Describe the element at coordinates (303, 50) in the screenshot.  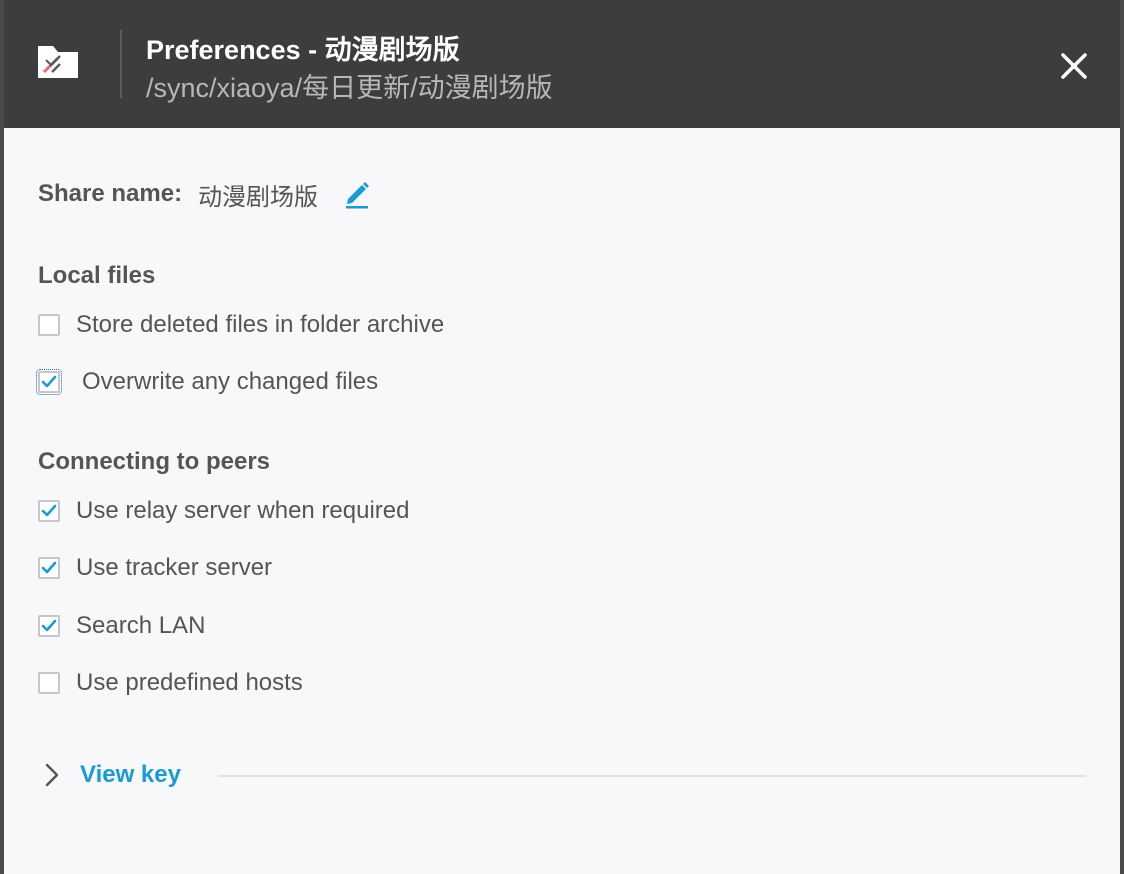
I see `dialog-title: Preferences - 动漫剧场版` at that location.